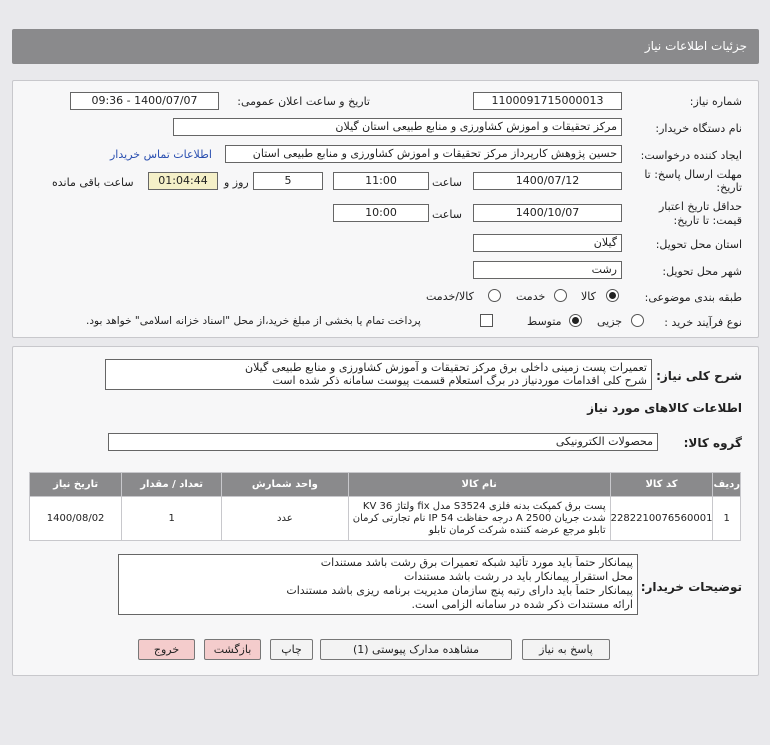 The height and width of the screenshot is (745, 770). I want to click on delivery-province-label: استان محل تحویل:, so click(698, 244).